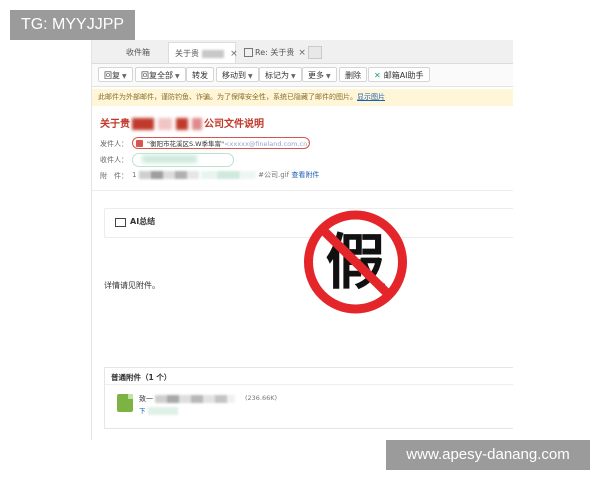 This screenshot has width=600, height=480. Describe the element at coordinates (134, 175) in the screenshot. I see `attachment-prefix: 1` at that location.